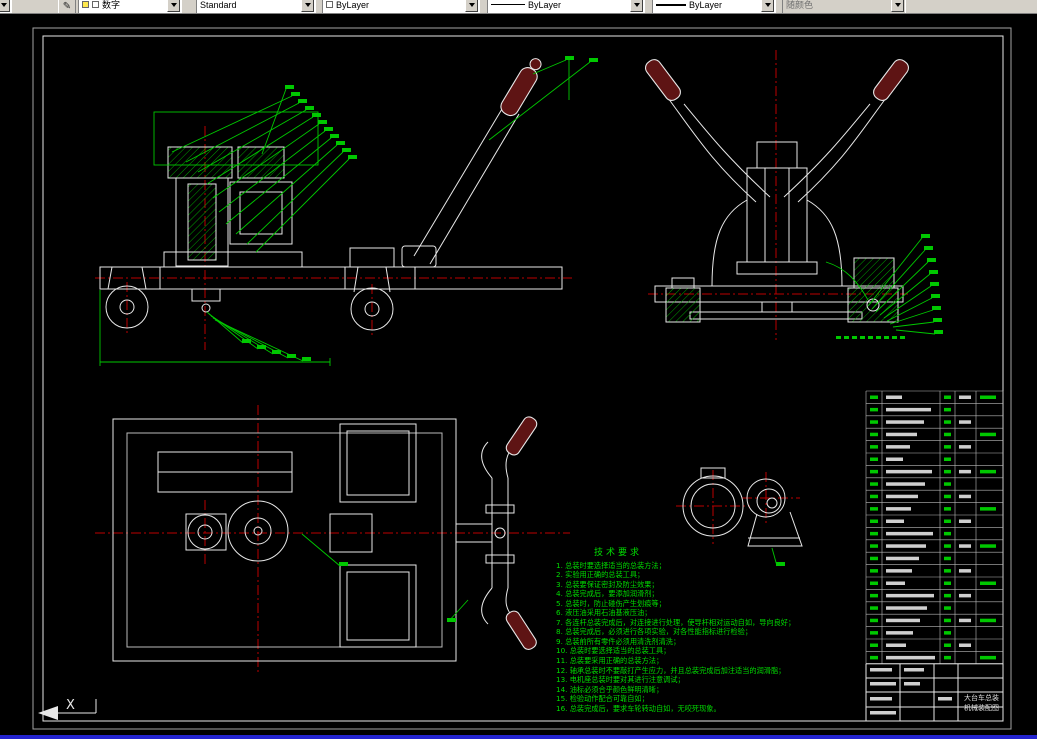  I want to click on tech-requirement-item: 13. 电机座总装时要对其进行注意调试；, so click(620, 680).